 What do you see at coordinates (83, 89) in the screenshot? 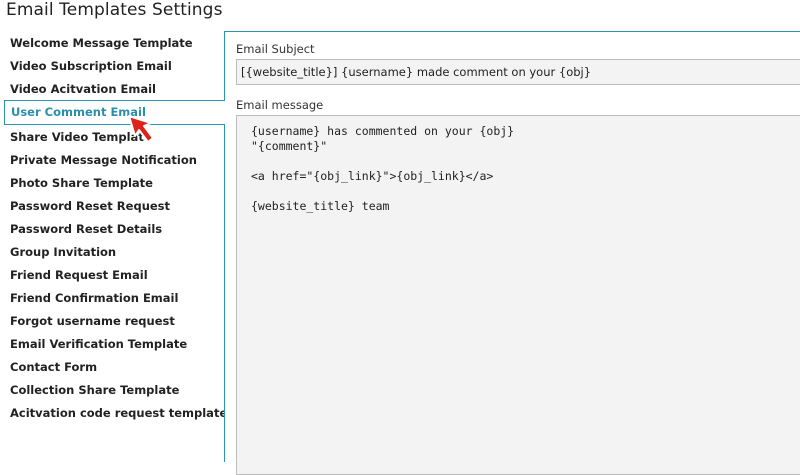
I see `sidebar-item-video-activation-email: Video Acitvation Email` at bounding box center [83, 89].